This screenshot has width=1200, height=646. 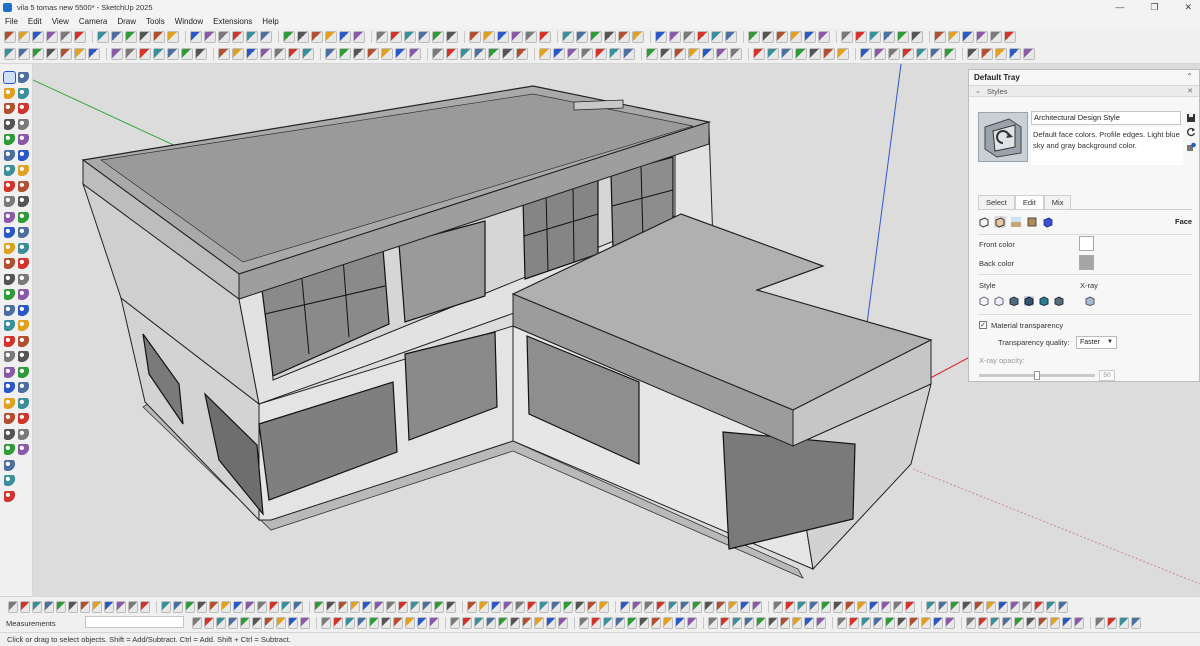 I want to click on menu-extensions: Extensions, so click(x=232, y=21).